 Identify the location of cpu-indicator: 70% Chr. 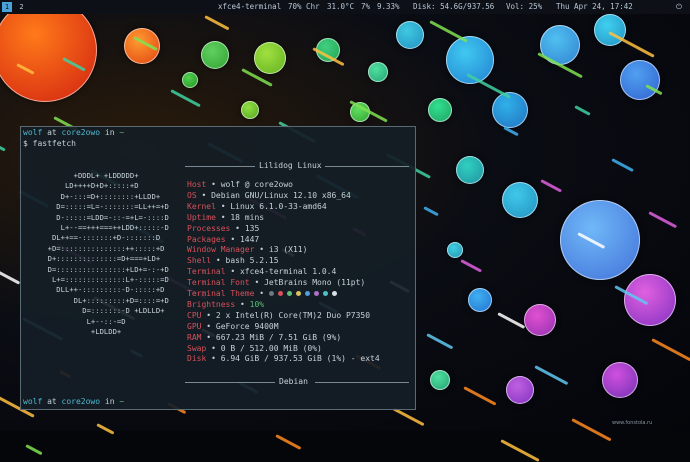
(304, 6).